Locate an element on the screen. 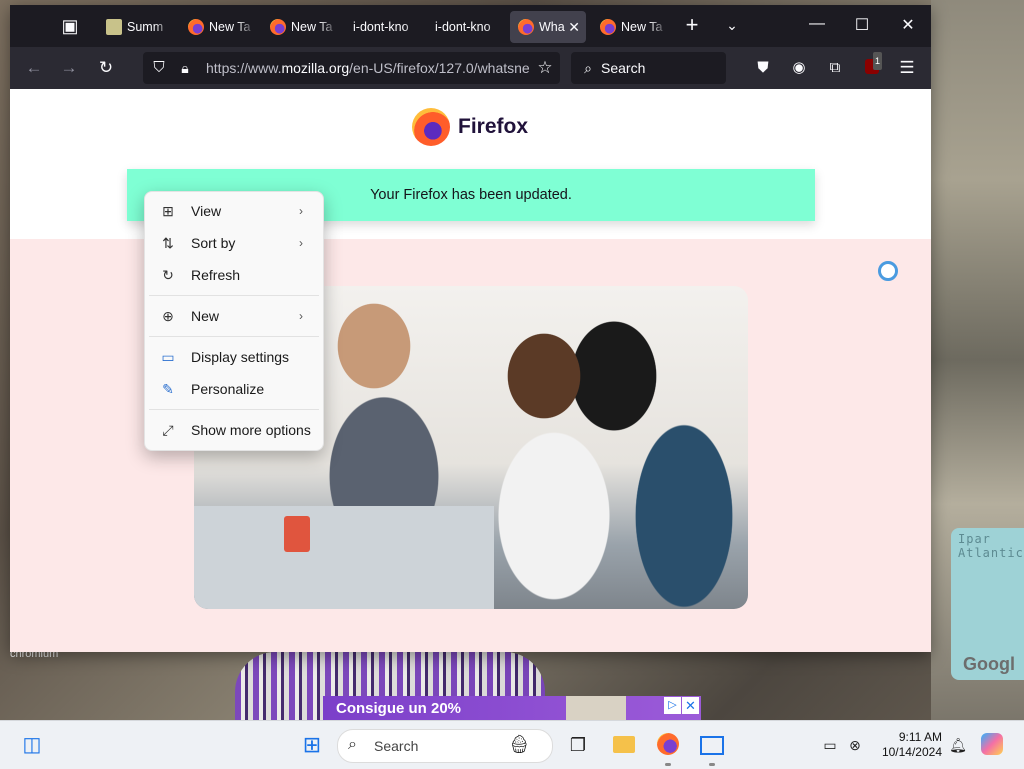 This screenshot has width=1024, height=769. expand-icon: ⤢ is located at coordinates (168, 429).